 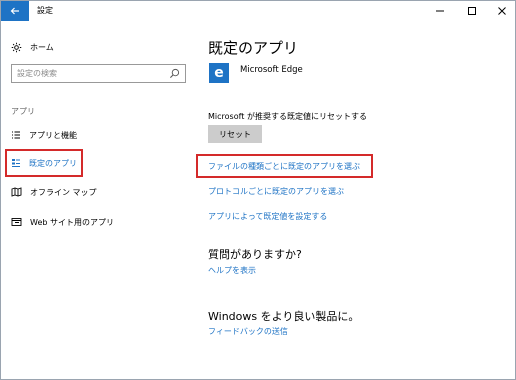 I want to click on close-icon, so click(x=502, y=11).